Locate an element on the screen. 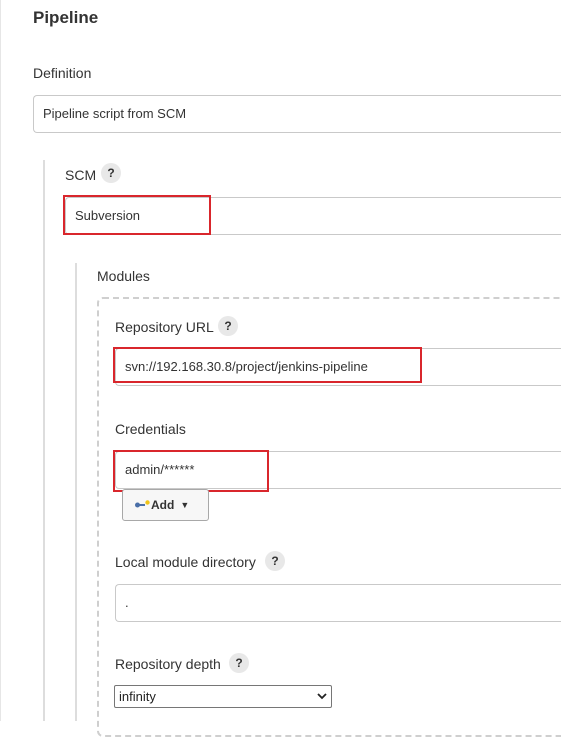 The width and height of the screenshot is (561, 737). repository-depth-select: infinity is located at coordinates (223, 696).